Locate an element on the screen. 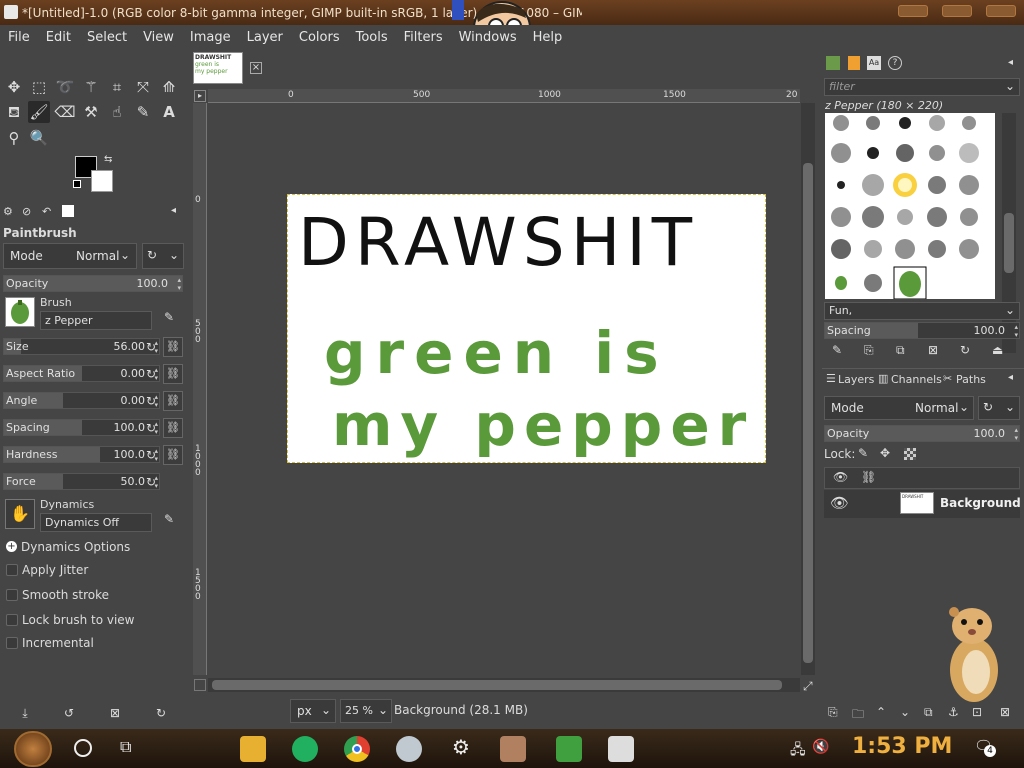 The width and height of the screenshot is (1024, 768). link-aspect-icon: ⛓ is located at coordinates (173, 374).